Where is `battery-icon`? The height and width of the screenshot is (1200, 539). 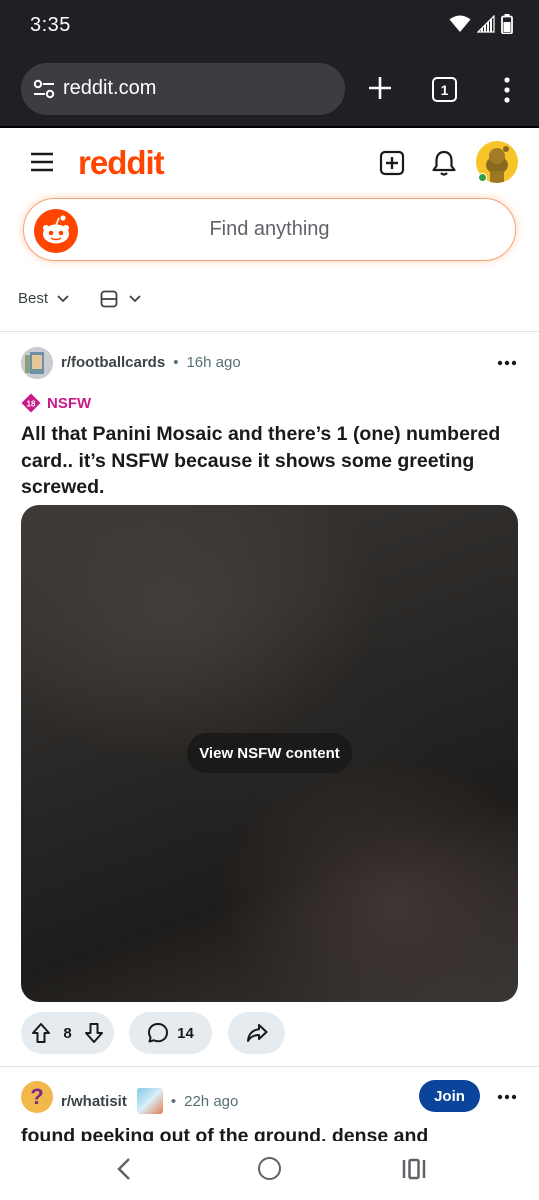 battery-icon is located at coordinates (507, 24).